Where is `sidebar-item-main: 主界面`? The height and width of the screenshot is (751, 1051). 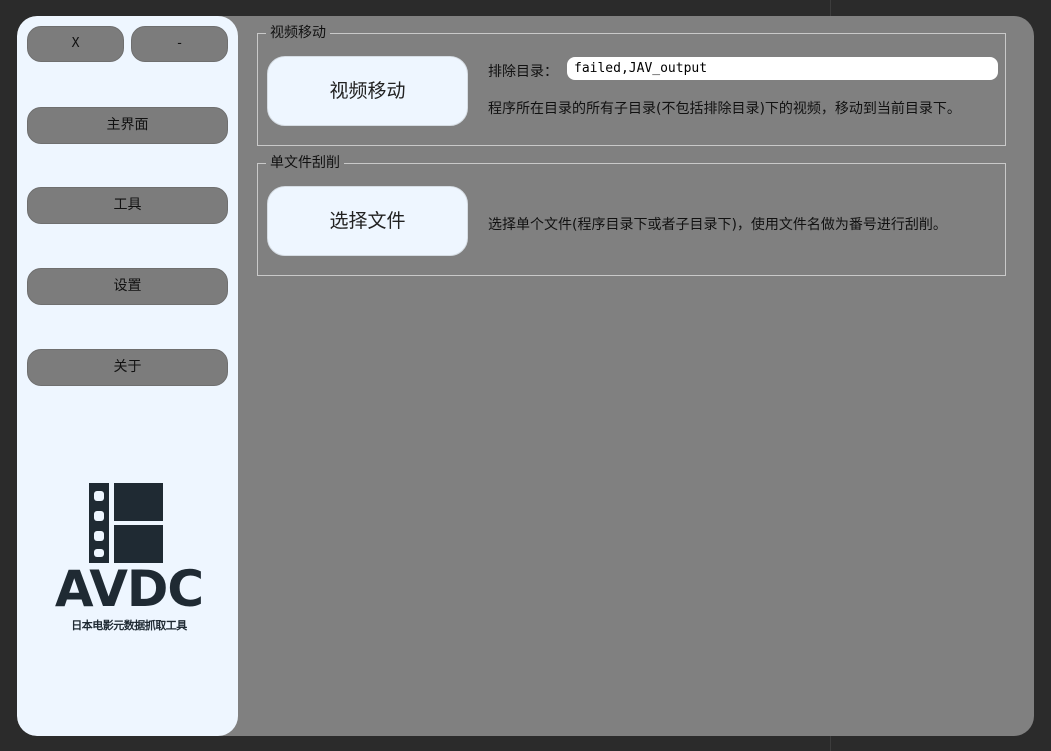 sidebar-item-main: 主界面 is located at coordinates (127, 125).